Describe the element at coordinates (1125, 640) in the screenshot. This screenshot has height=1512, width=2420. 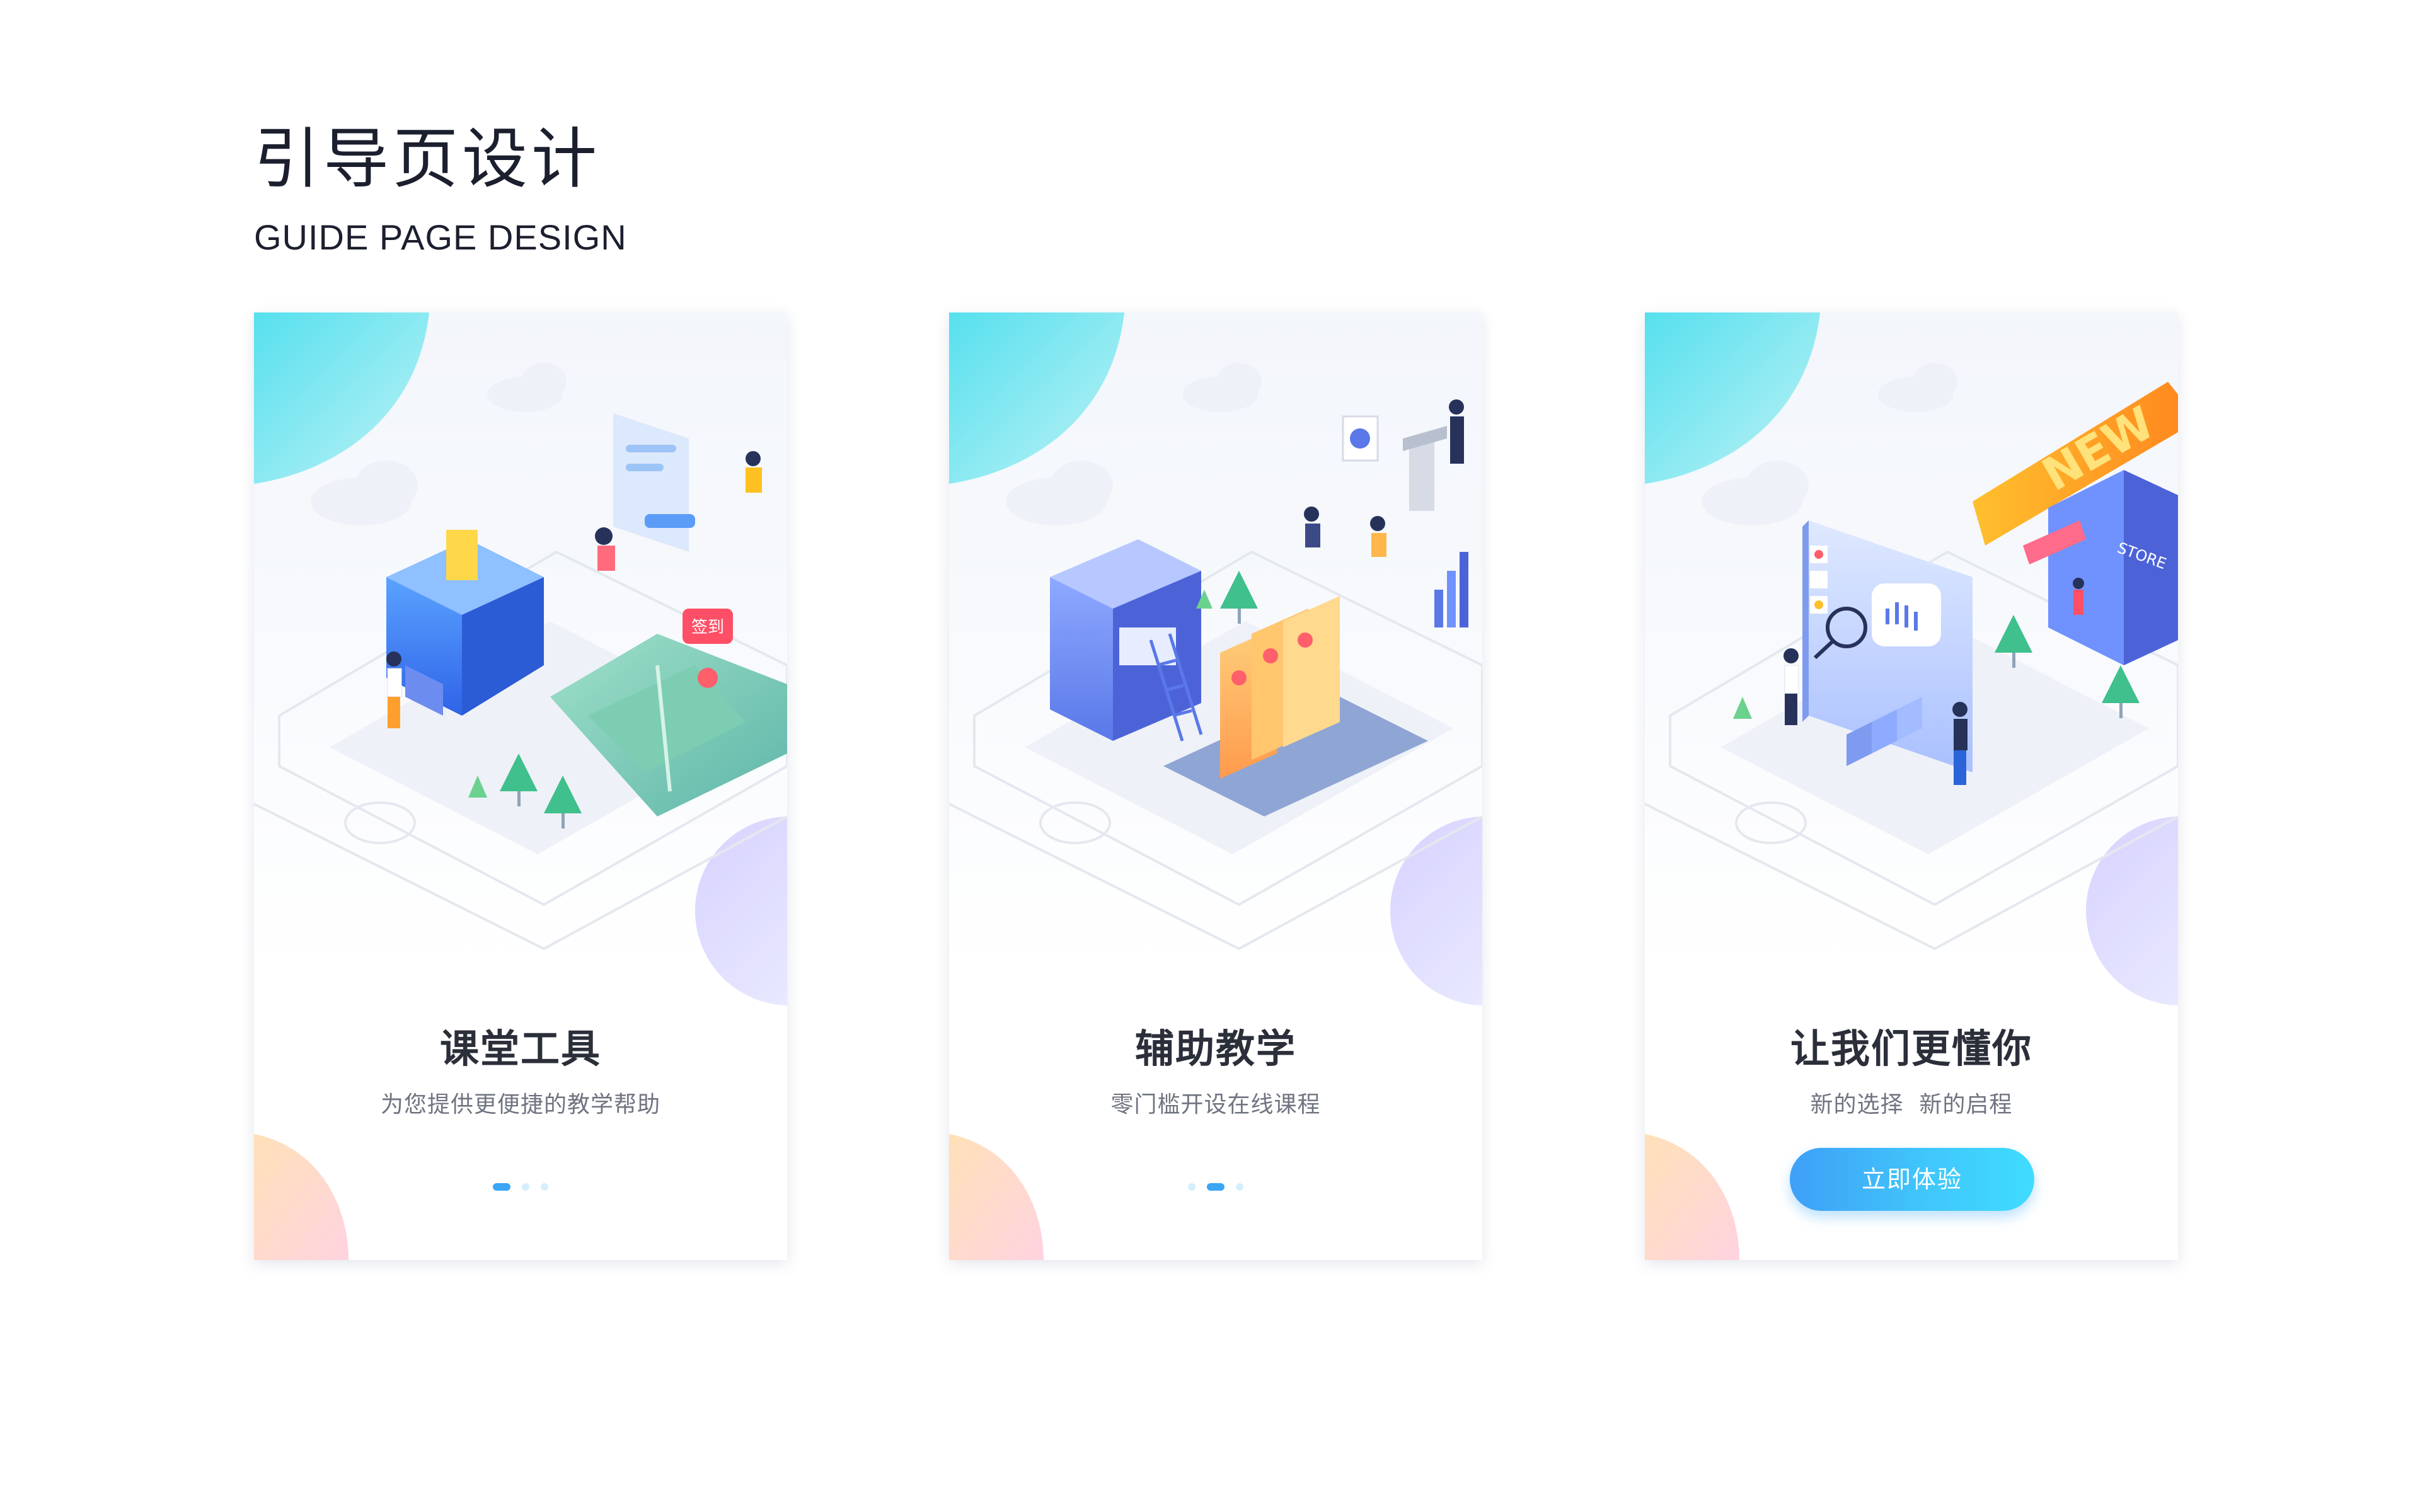
I see `book-stack` at that location.